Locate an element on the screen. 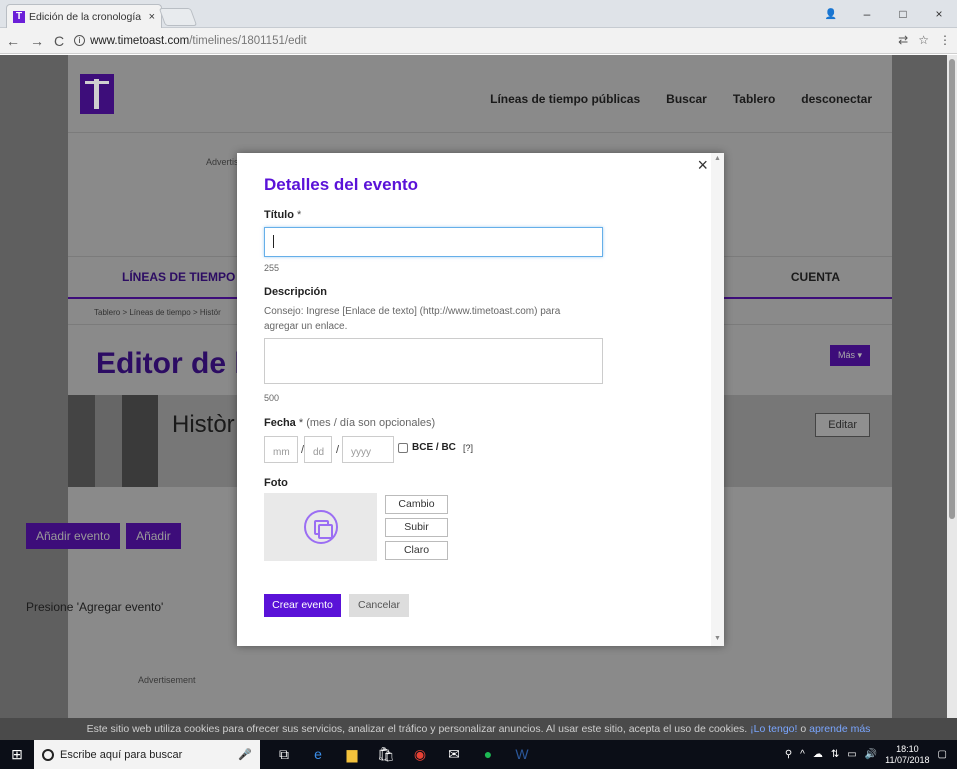 This screenshot has width=957, height=769. page-scrollbar is located at coordinates (952, 386).